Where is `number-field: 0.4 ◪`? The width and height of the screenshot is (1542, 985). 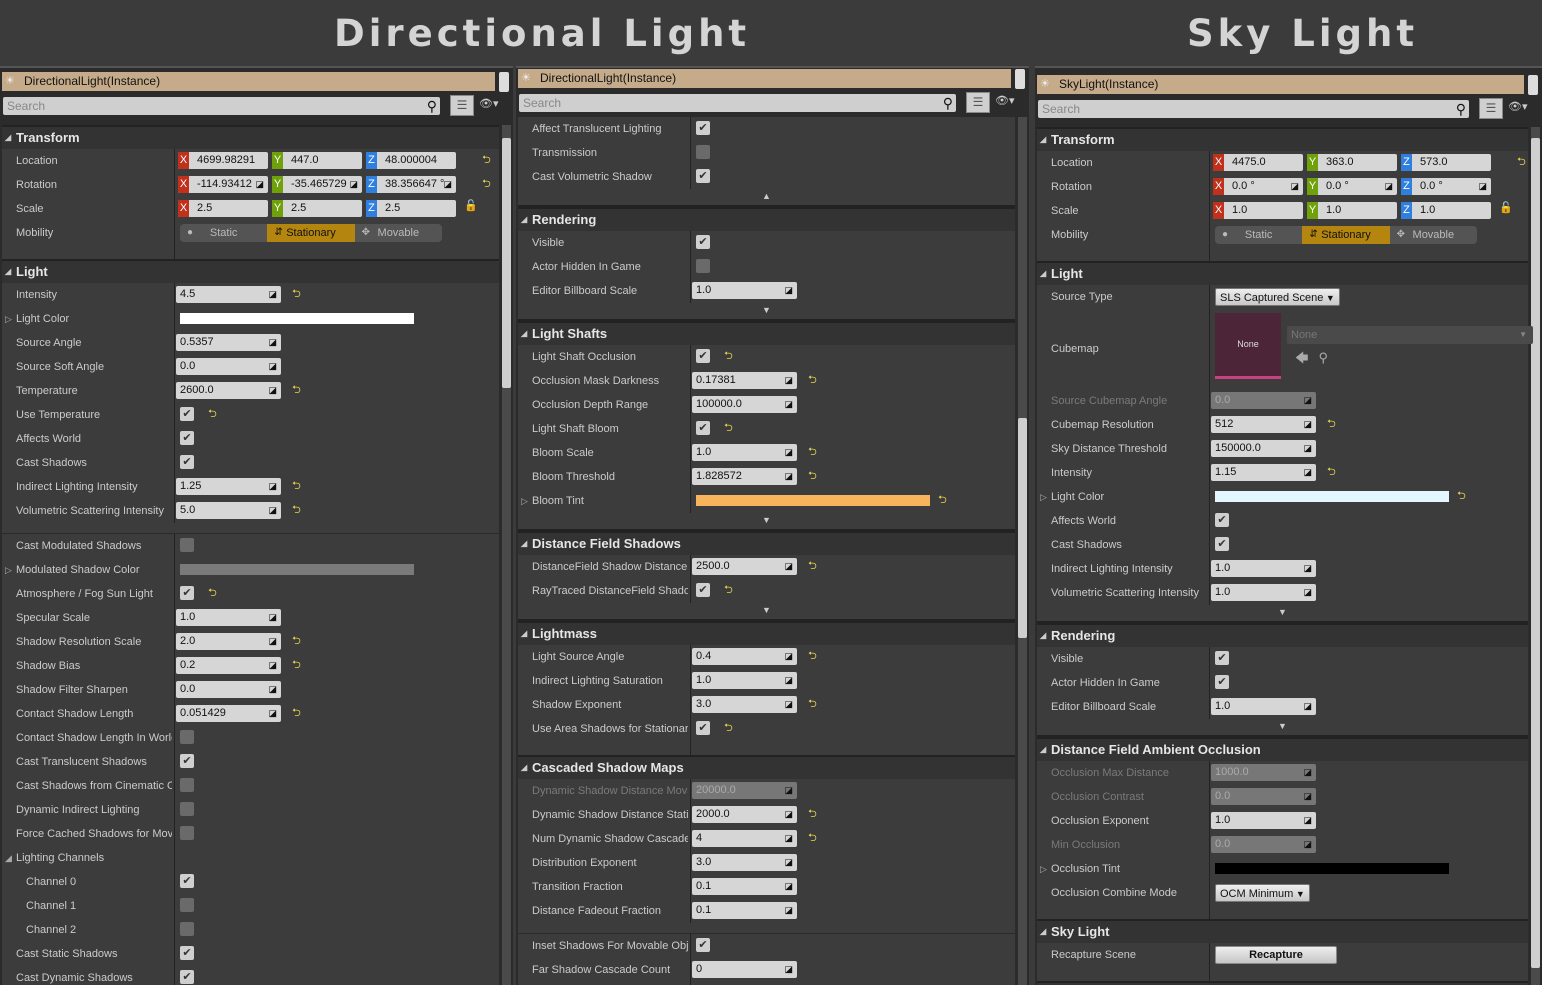 number-field: 0.4 ◪ is located at coordinates (744, 656).